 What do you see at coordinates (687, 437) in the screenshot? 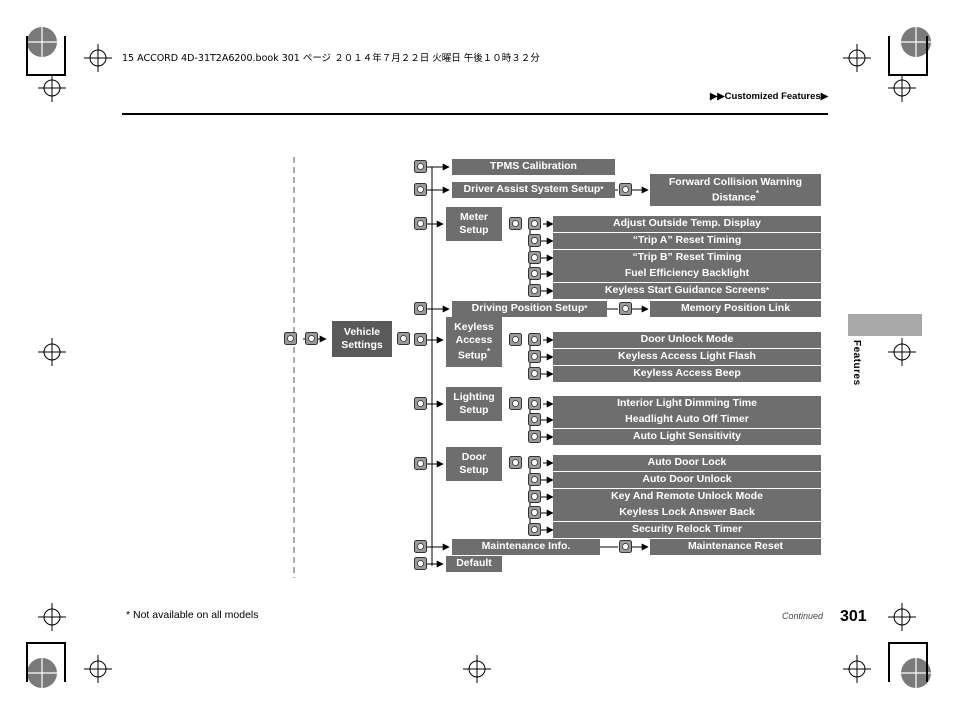
I see `node-auto-light-sensitivity: Auto Light Sensitivity` at bounding box center [687, 437].